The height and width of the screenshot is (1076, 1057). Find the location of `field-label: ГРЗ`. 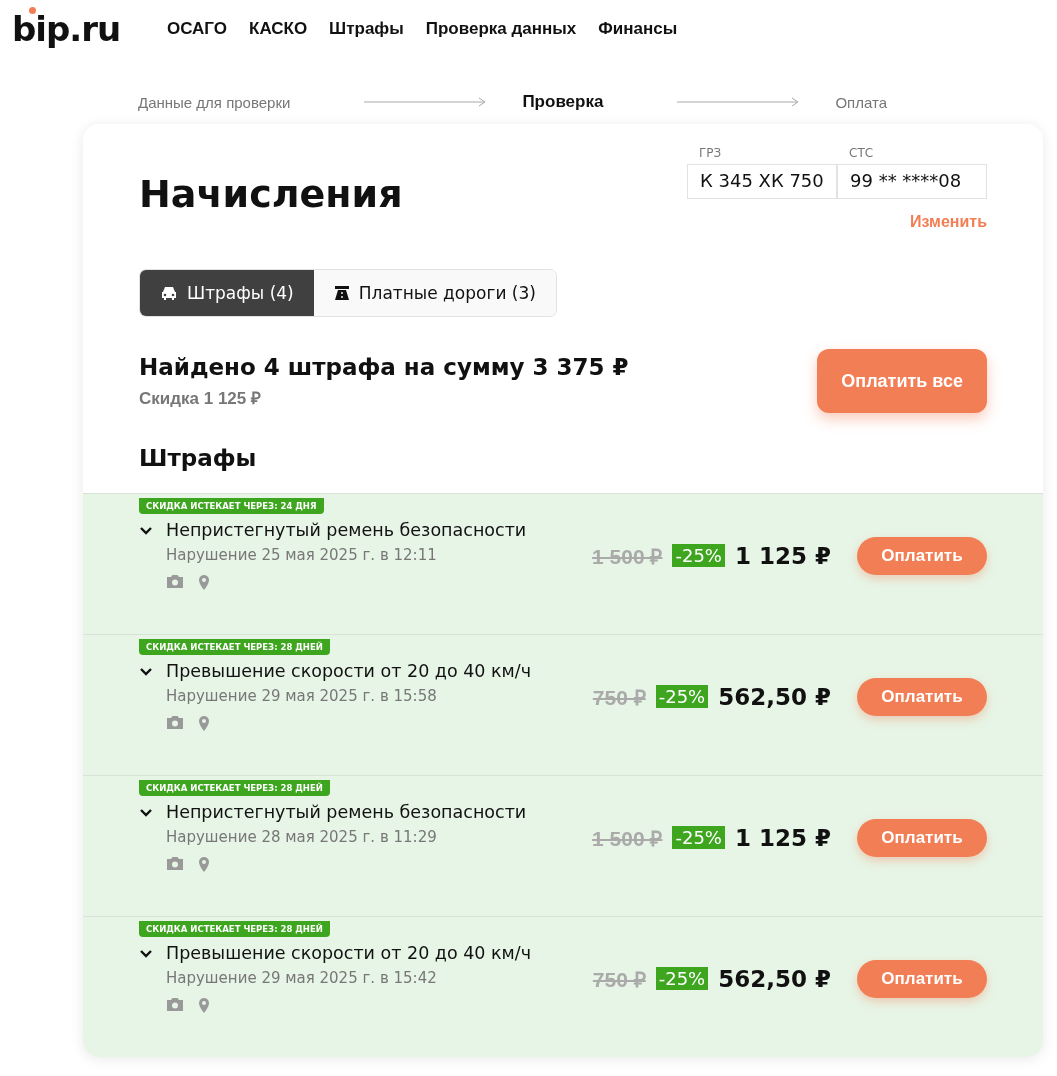

field-label: ГРЗ is located at coordinates (710, 154).